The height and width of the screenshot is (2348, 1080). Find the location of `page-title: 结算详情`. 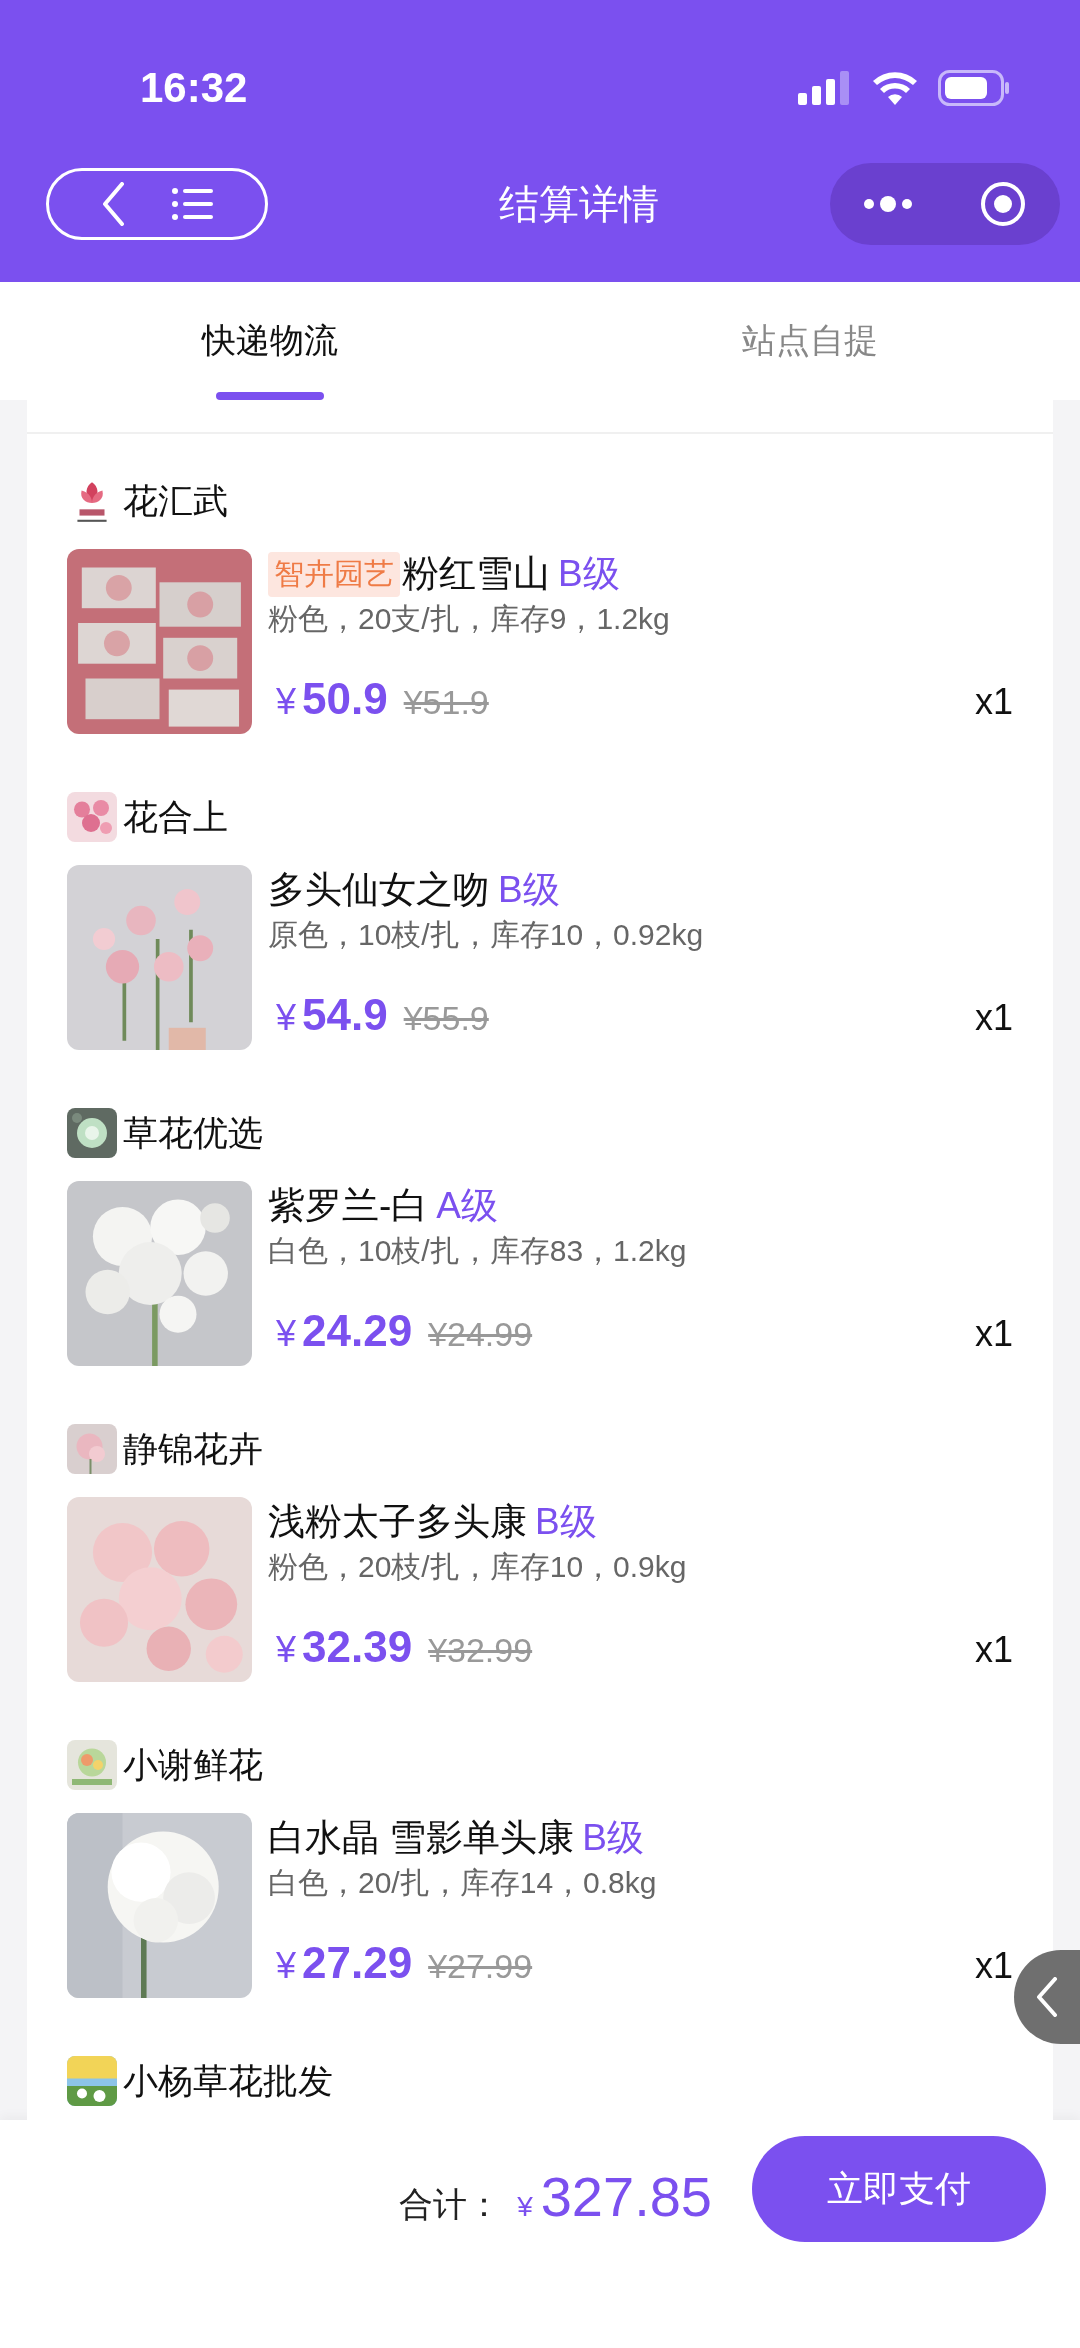

page-title: 结算详情 is located at coordinates (579, 204).